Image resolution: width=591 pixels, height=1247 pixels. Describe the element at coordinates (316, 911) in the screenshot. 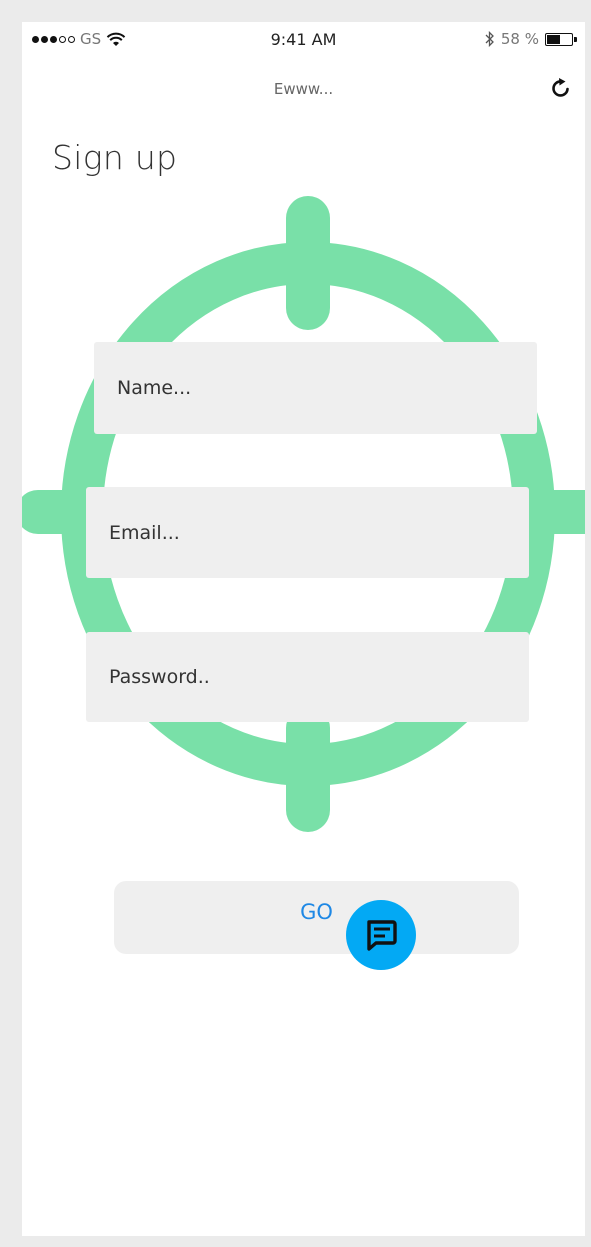

I see `go-button-label: GO` at that location.